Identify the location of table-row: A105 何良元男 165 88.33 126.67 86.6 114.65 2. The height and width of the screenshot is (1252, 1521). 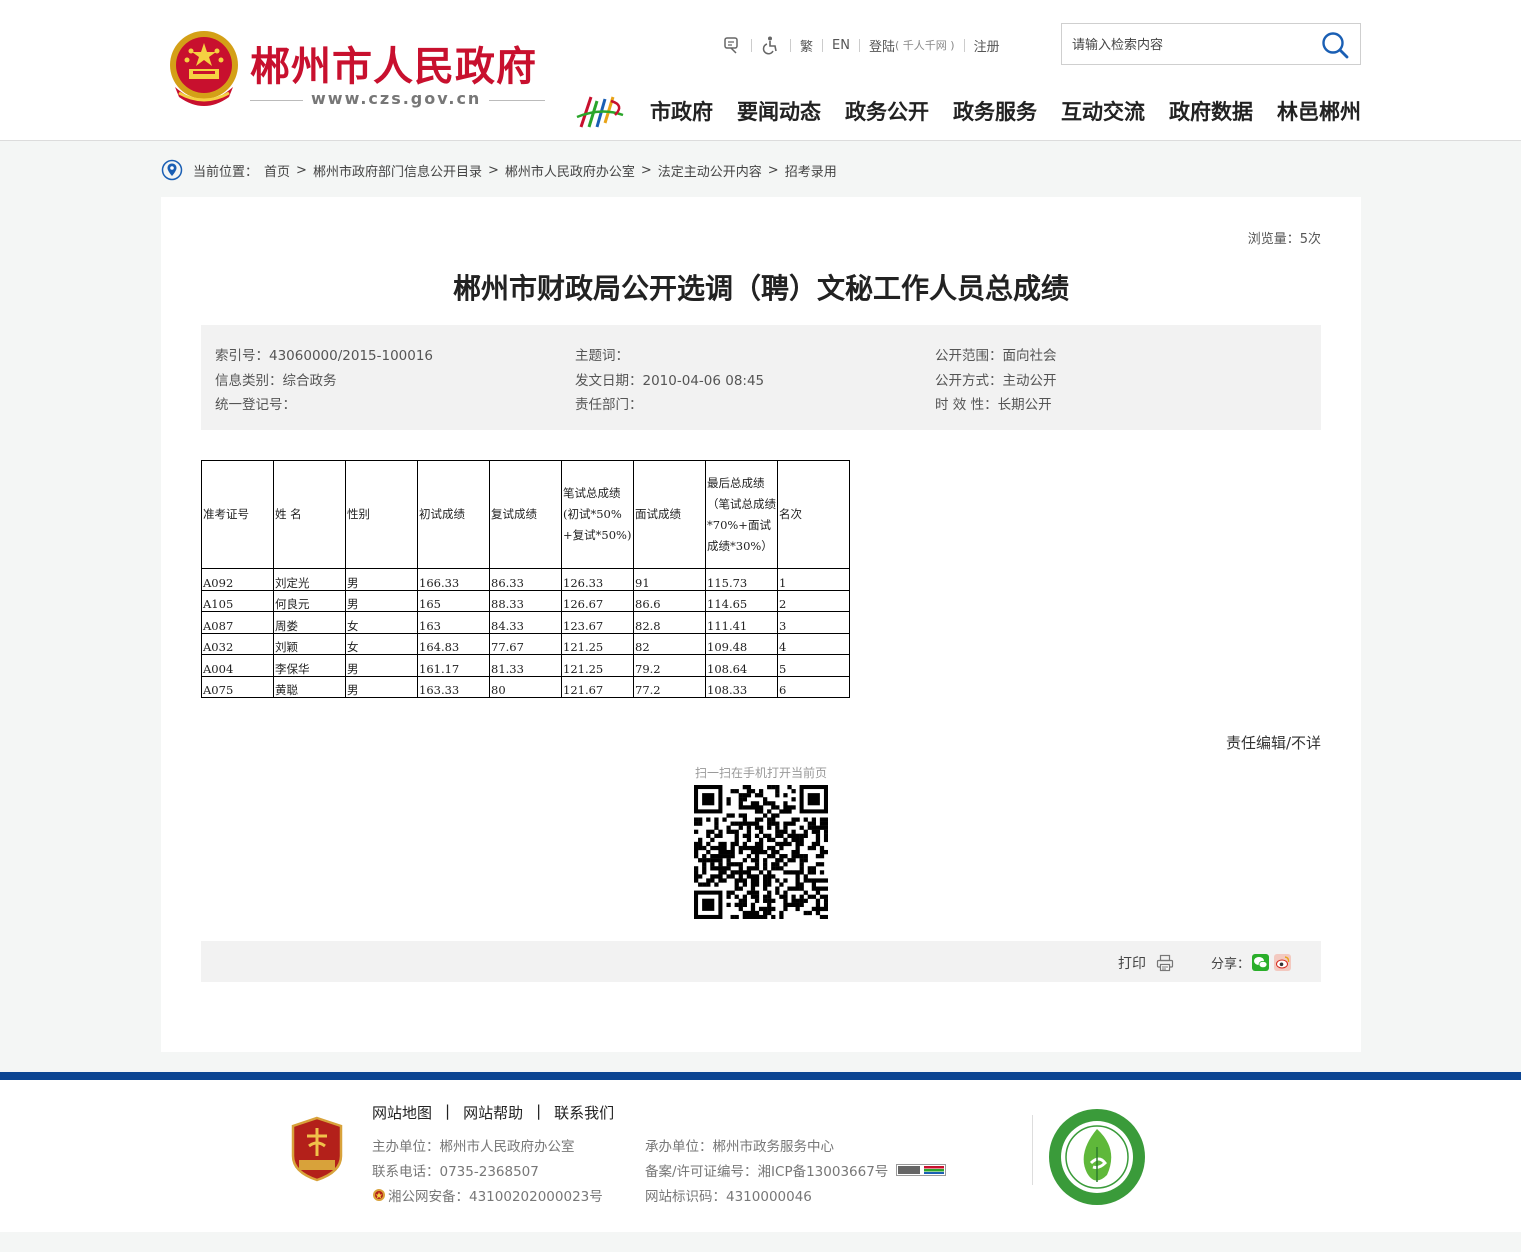
(525, 600).